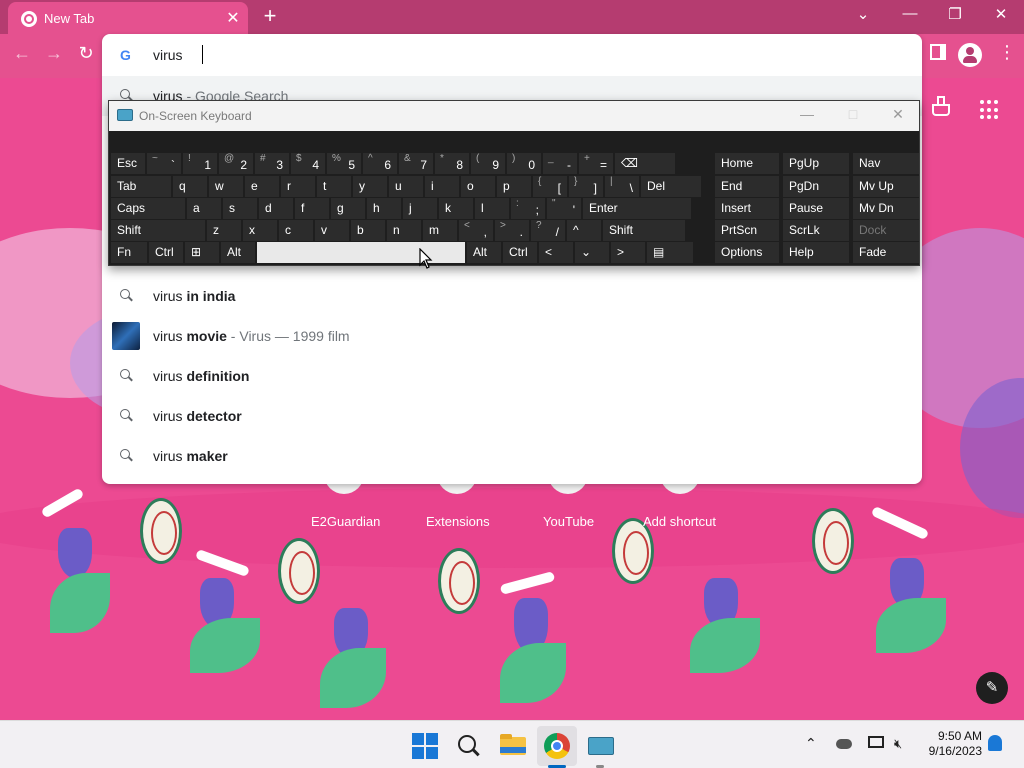  What do you see at coordinates (168, 55) in the screenshot?
I see `address-bar-input: virus` at bounding box center [168, 55].